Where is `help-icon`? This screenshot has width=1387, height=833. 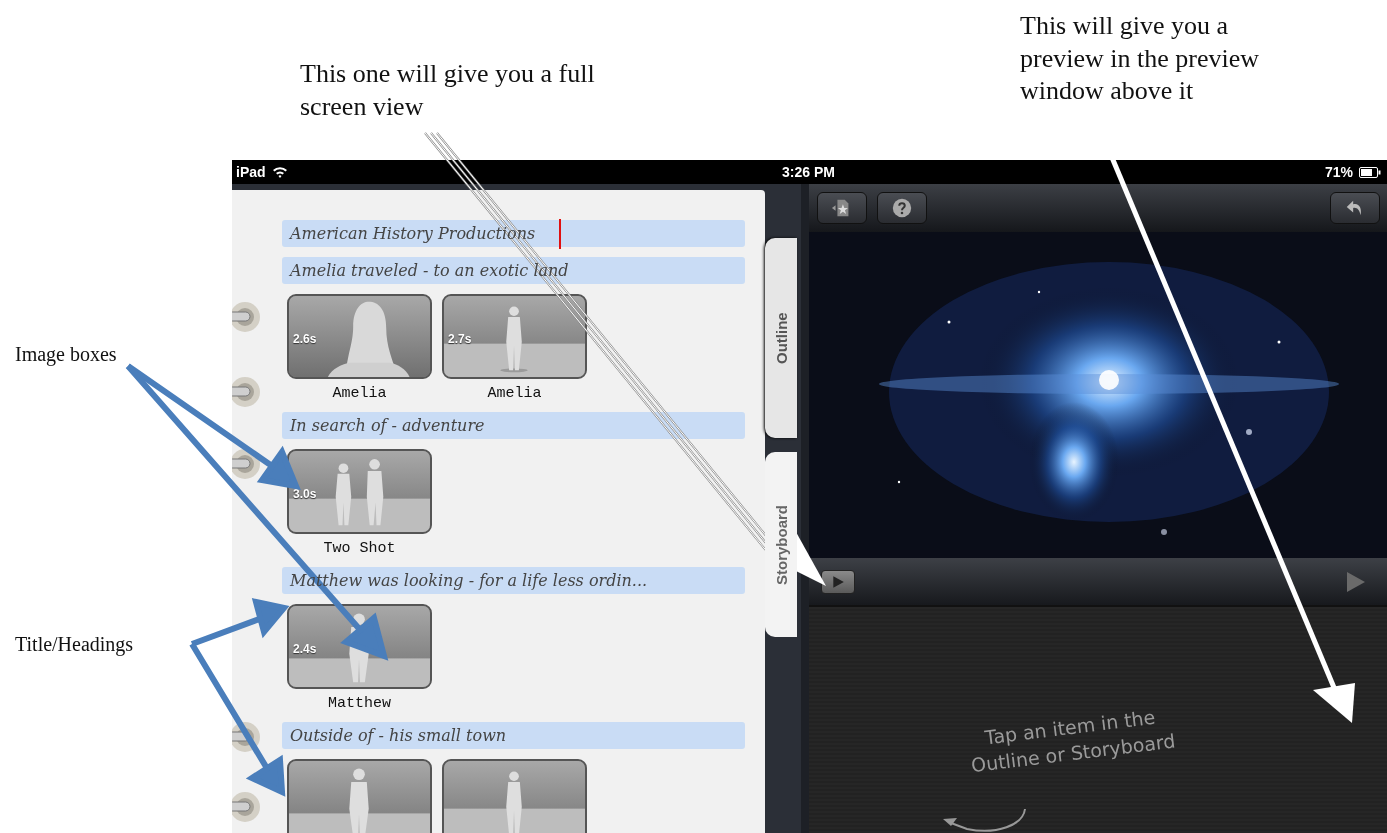
help-icon is located at coordinates (902, 208).